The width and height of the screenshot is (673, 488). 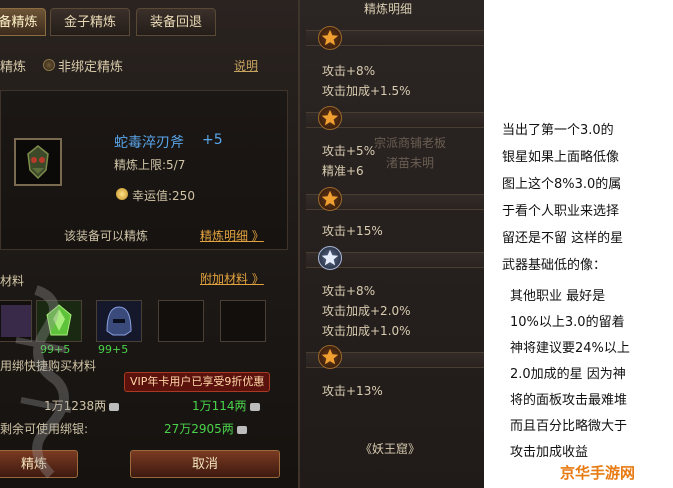 I want to click on tab-bar: 备精炼 金子精炼 装备回退, so click(x=149, y=22).